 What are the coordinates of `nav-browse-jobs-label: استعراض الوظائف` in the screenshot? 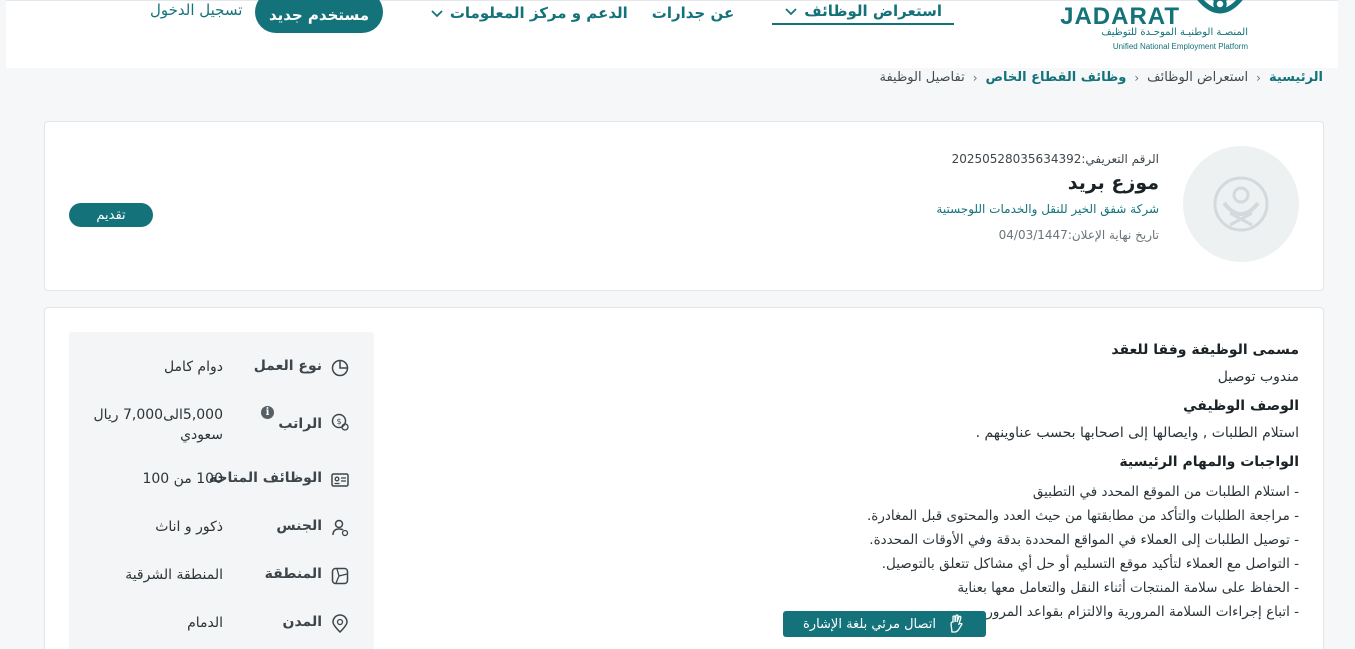 It's located at (873, 11).